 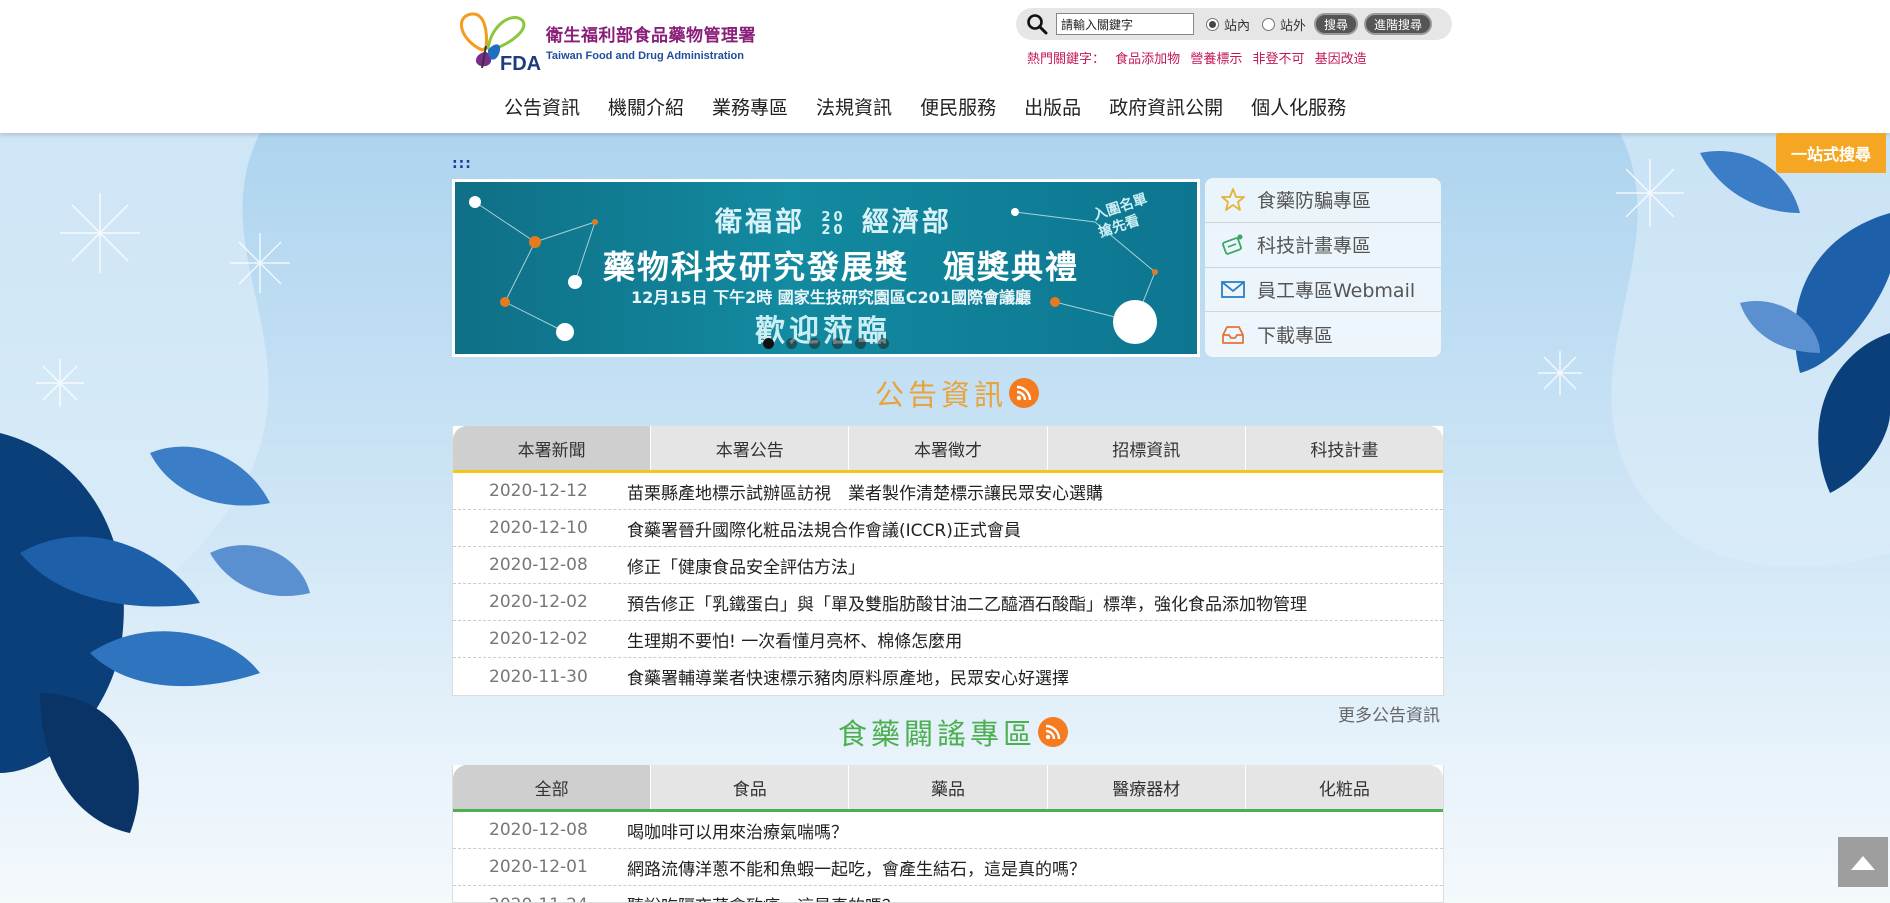 I want to click on item-title: 食藥署輔導業者快速標示豬肉原料原產地，民眾安心好選擇, so click(x=848, y=676).